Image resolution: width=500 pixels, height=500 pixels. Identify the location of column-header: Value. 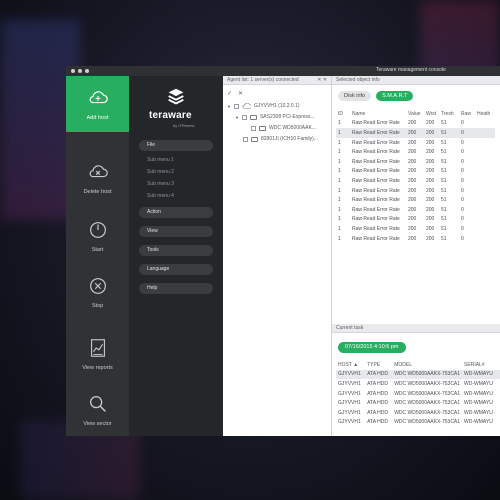
(415, 114).